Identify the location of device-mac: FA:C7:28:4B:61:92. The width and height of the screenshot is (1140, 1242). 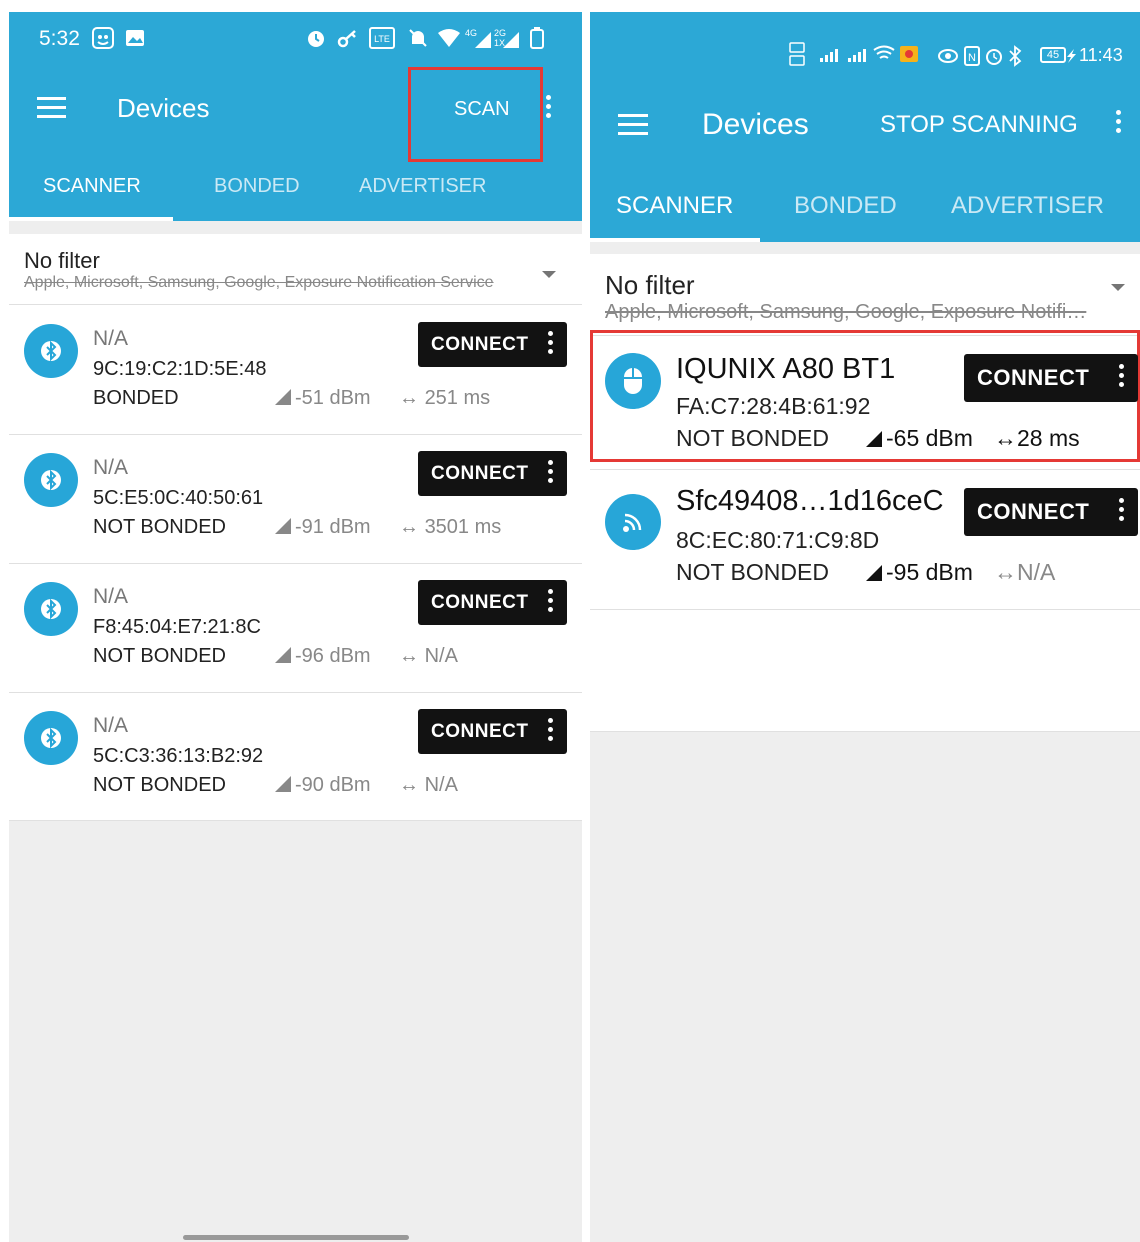
(773, 406).